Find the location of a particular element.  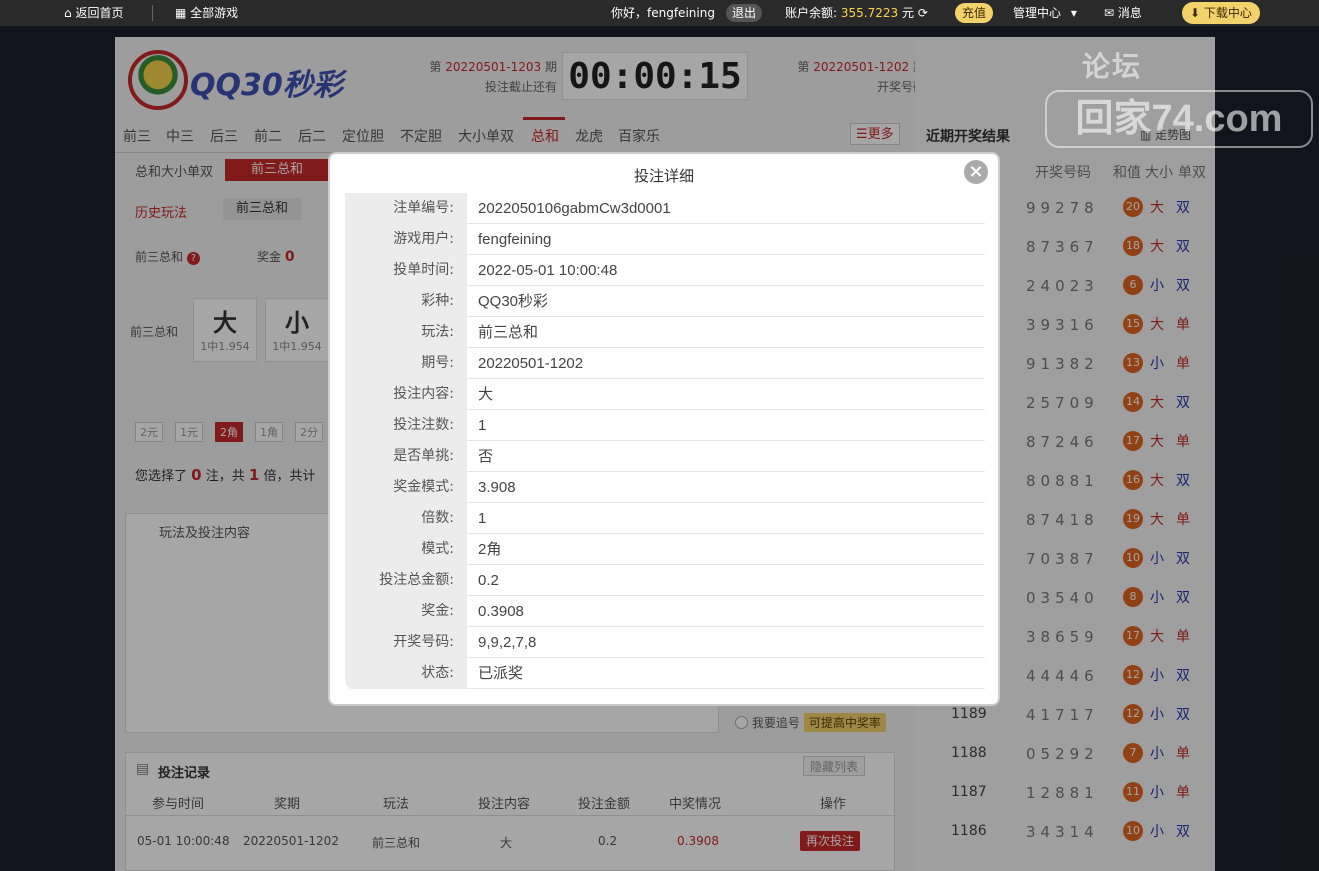

download-button: ⬇ 下载中心 is located at coordinates (1221, 13).